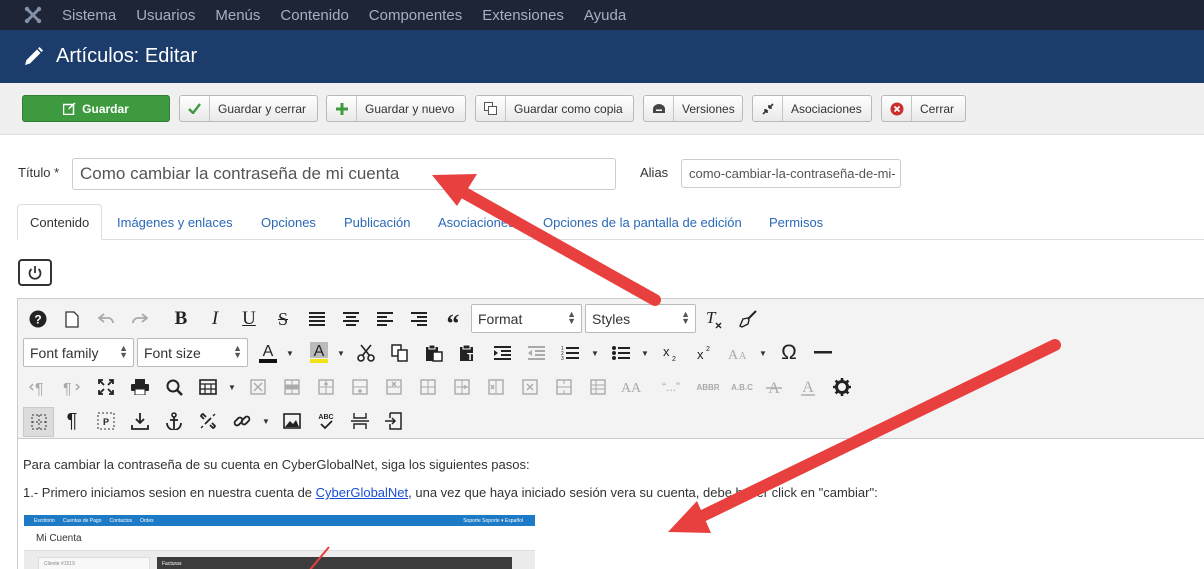  What do you see at coordinates (283, 319) in the screenshot?
I see `strikethrough-icon: S` at bounding box center [283, 319].